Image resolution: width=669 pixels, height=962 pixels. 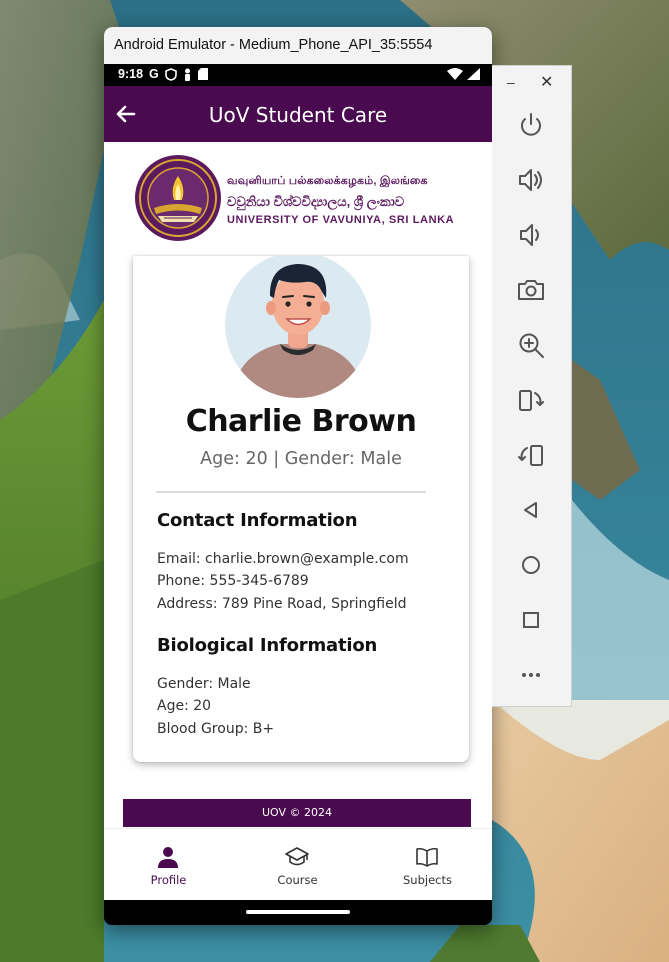 I want to click on nav-label-profile: Profile, so click(x=168, y=880).